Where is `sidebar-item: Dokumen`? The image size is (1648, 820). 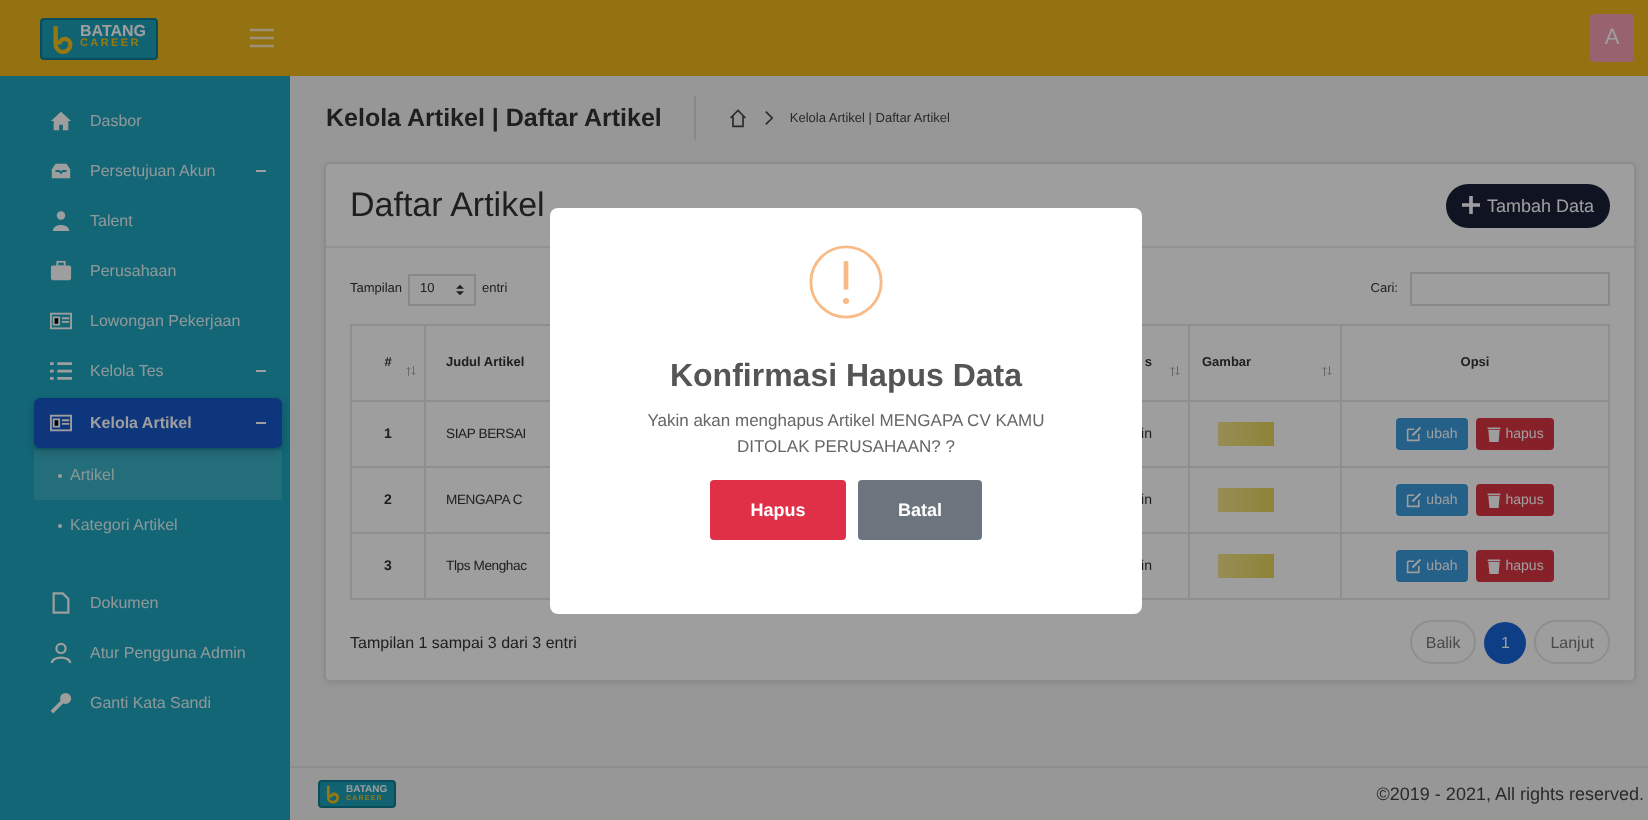 sidebar-item: Dokumen is located at coordinates (145, 603).